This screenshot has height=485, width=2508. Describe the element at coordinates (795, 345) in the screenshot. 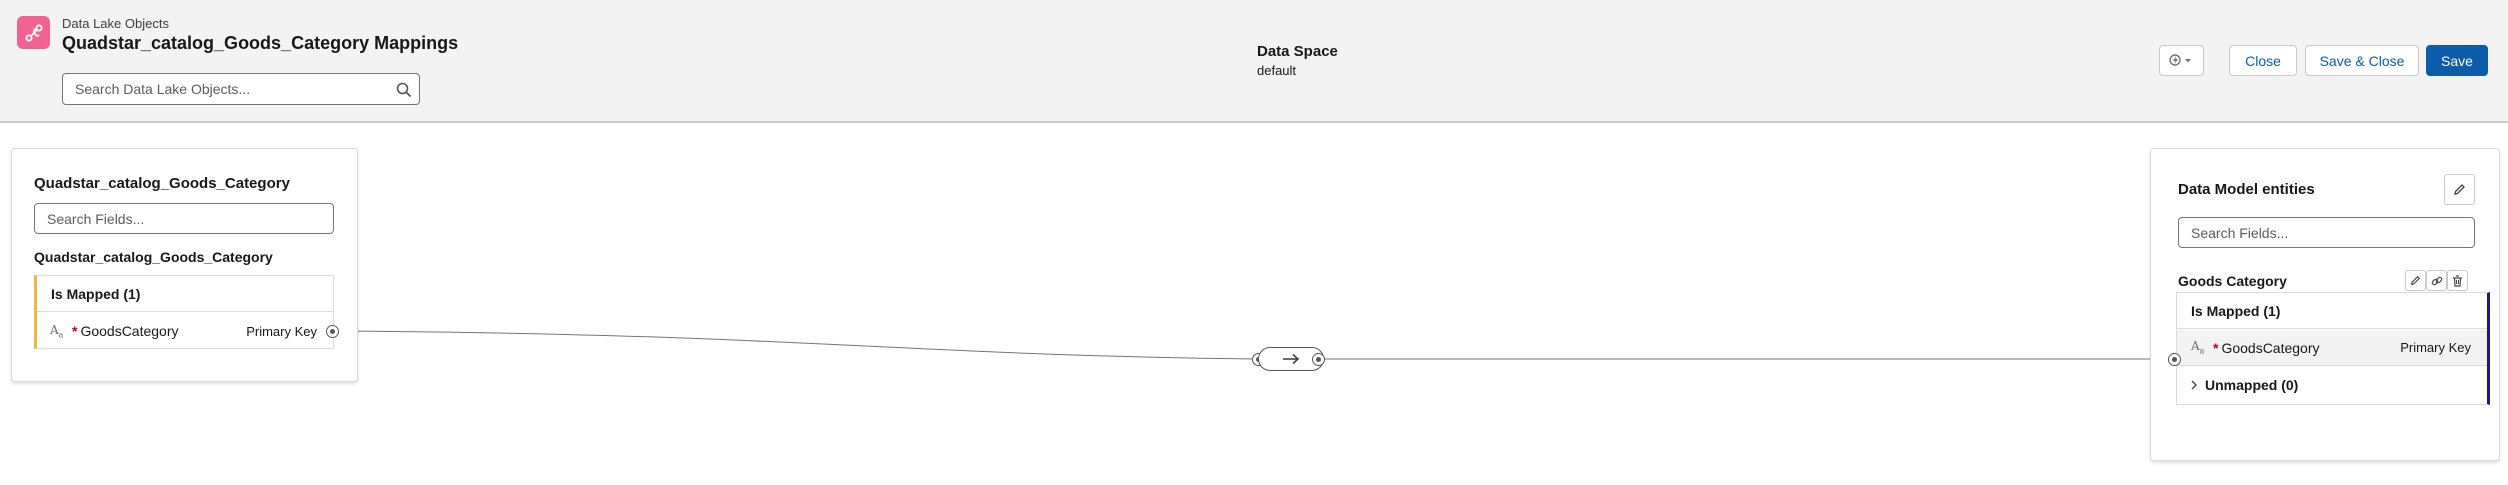

I see `mapping-line-source` at that location.